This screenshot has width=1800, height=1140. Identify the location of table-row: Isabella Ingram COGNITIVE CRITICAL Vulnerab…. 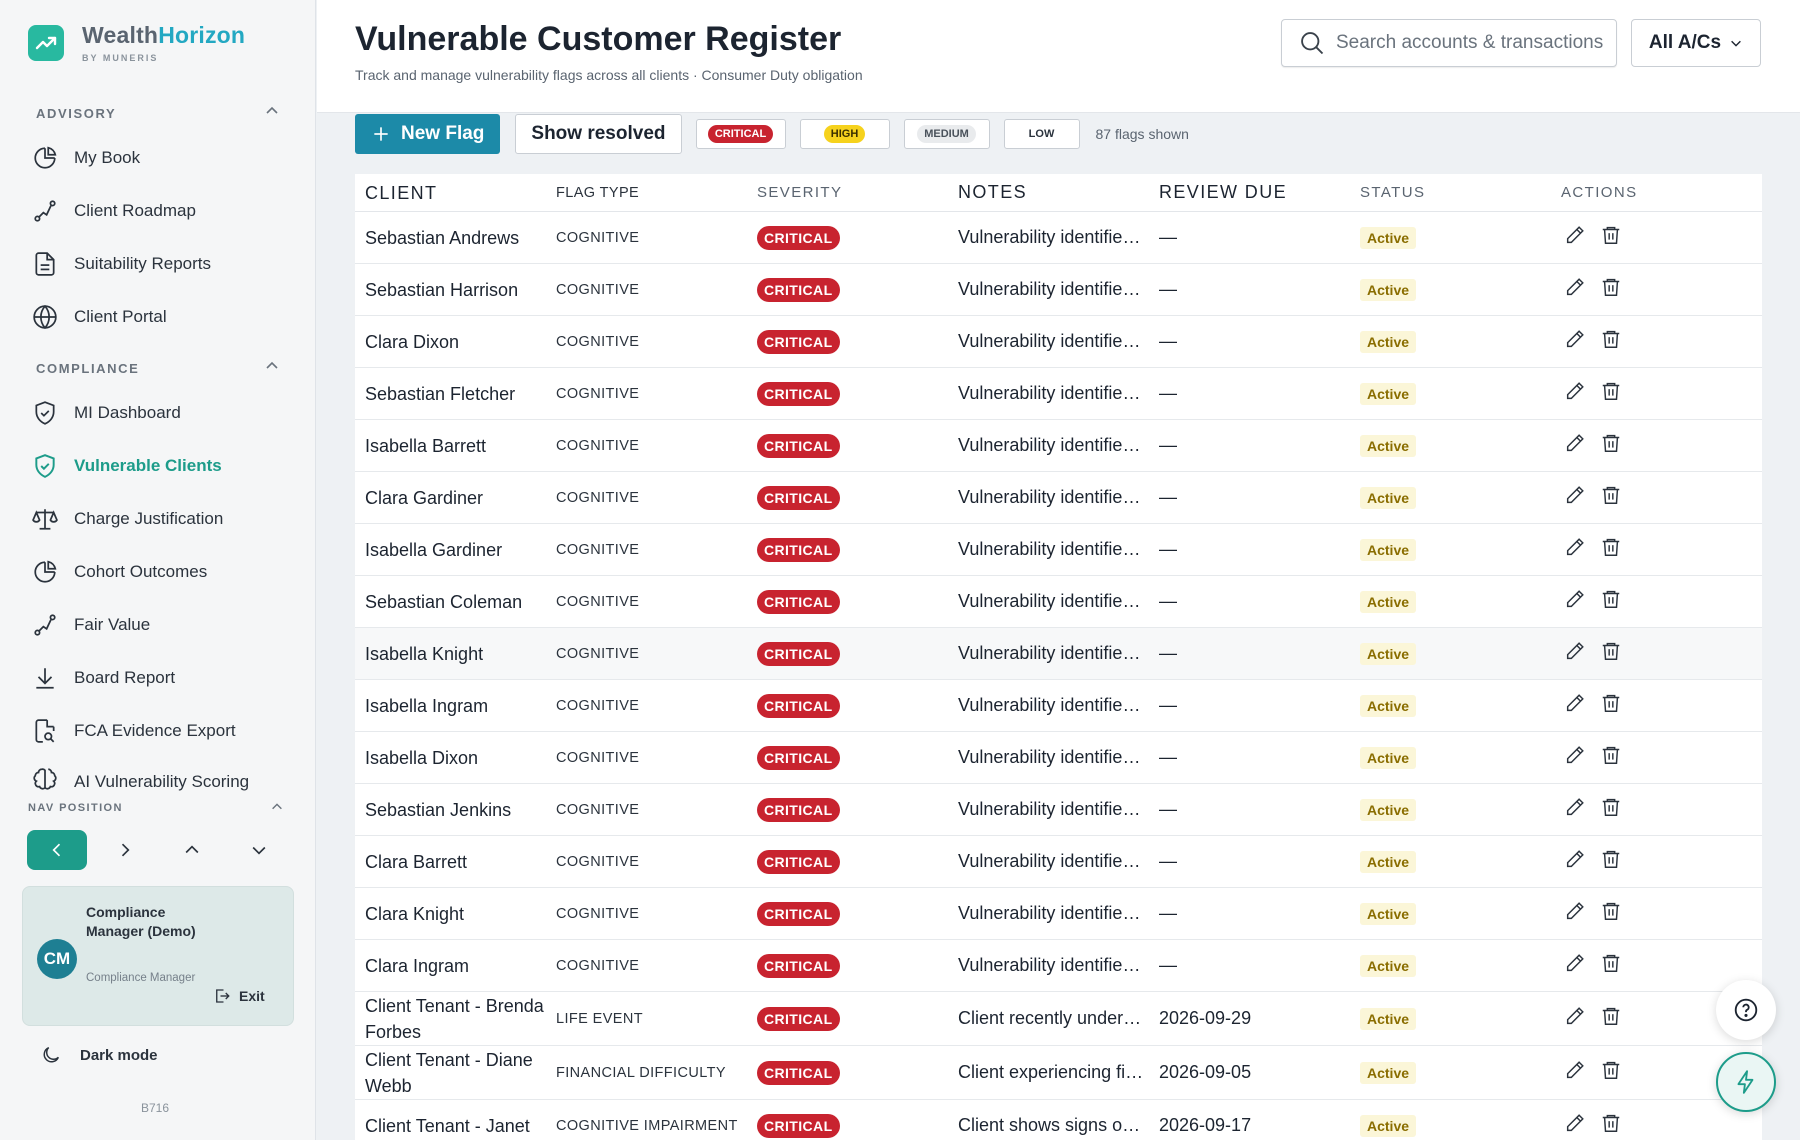
(1058, 706).